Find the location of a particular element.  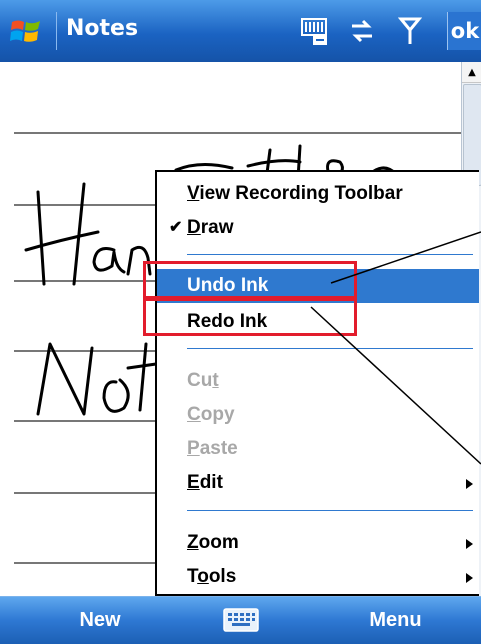

callout-leader-lines is located at coordinates (395, 348).